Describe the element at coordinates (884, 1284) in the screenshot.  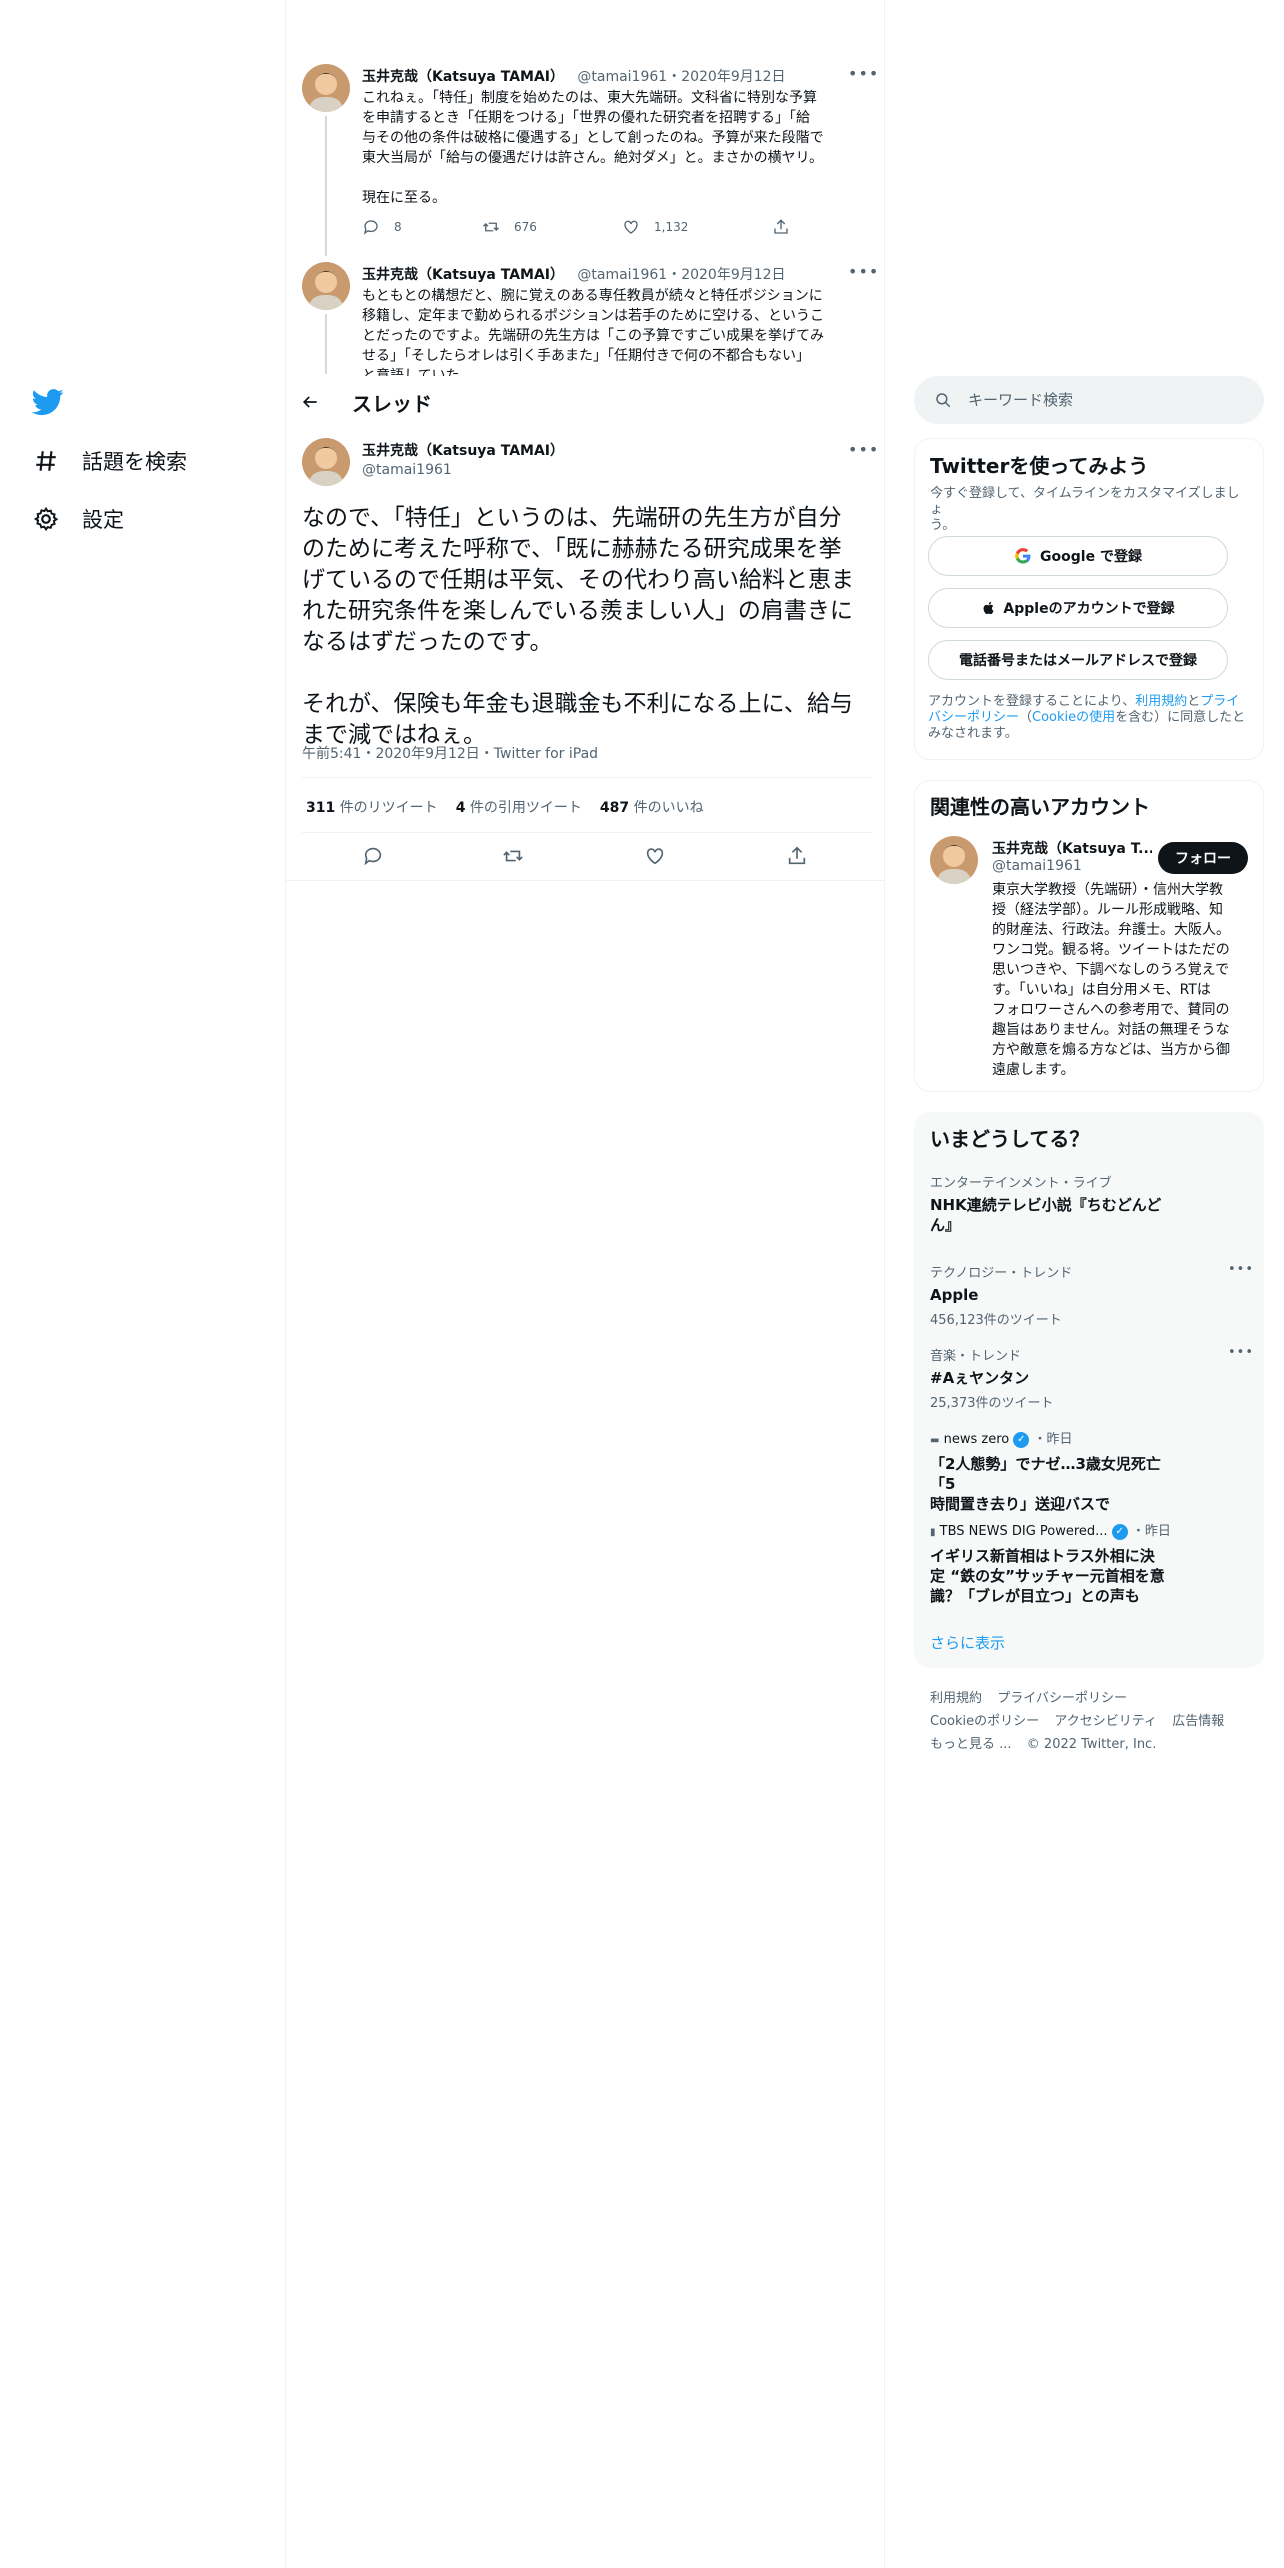
I see `column-divider-right` at that location.